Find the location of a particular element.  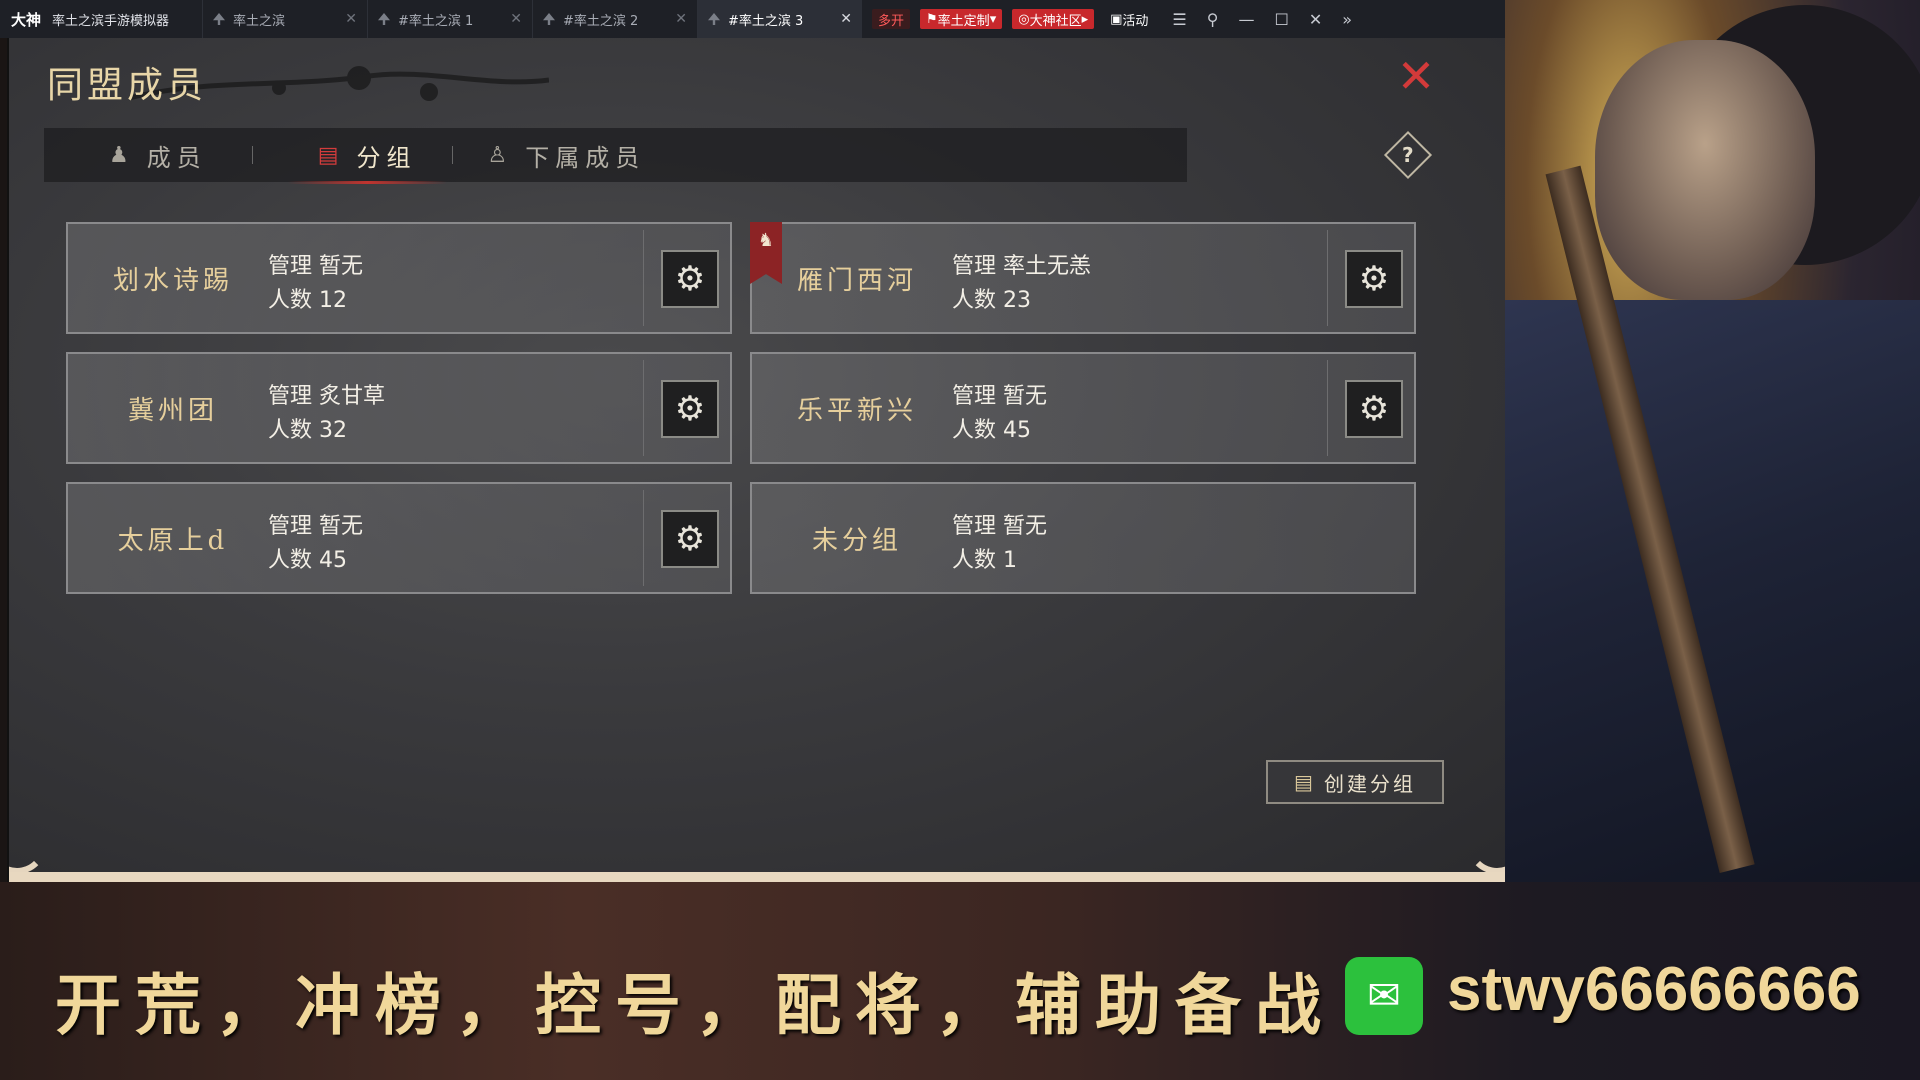

banner-contact-id: stwy66666666 is located at coordinates (1654, 989).